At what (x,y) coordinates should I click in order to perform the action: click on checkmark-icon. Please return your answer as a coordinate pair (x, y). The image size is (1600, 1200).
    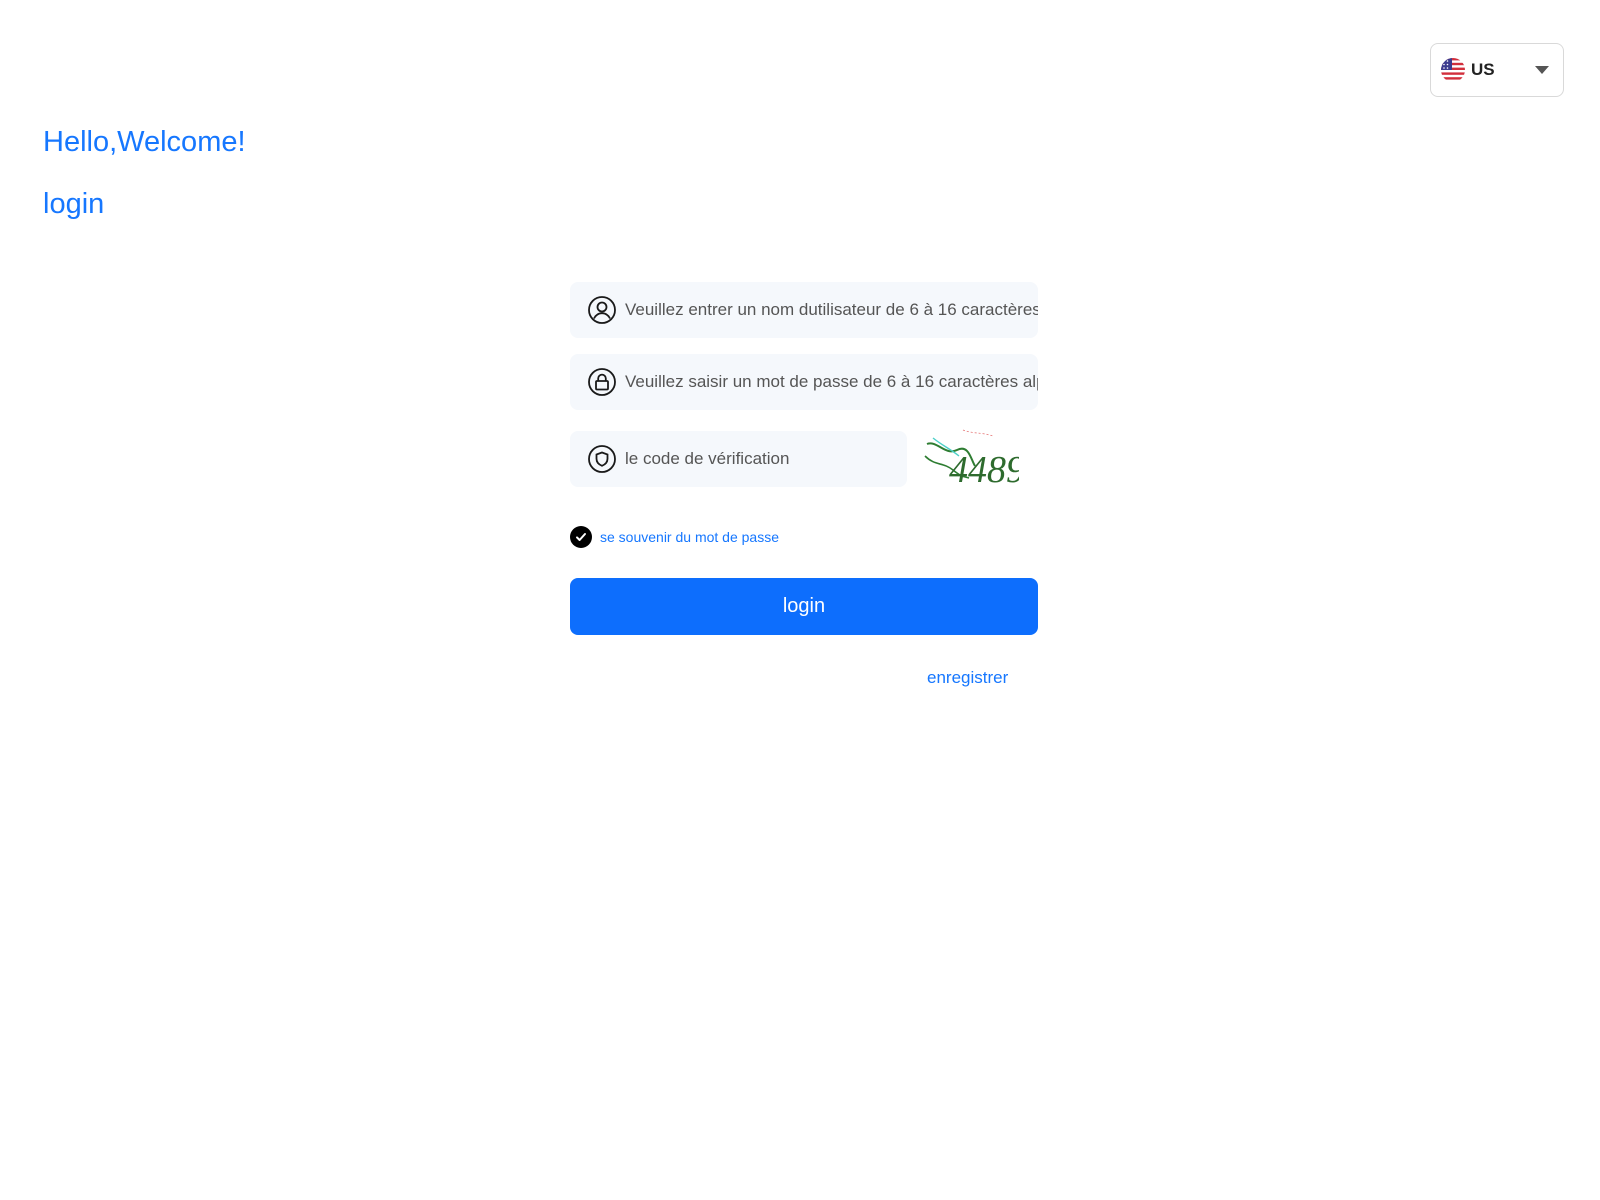
    Looking at the image, I should click on (581, 537).